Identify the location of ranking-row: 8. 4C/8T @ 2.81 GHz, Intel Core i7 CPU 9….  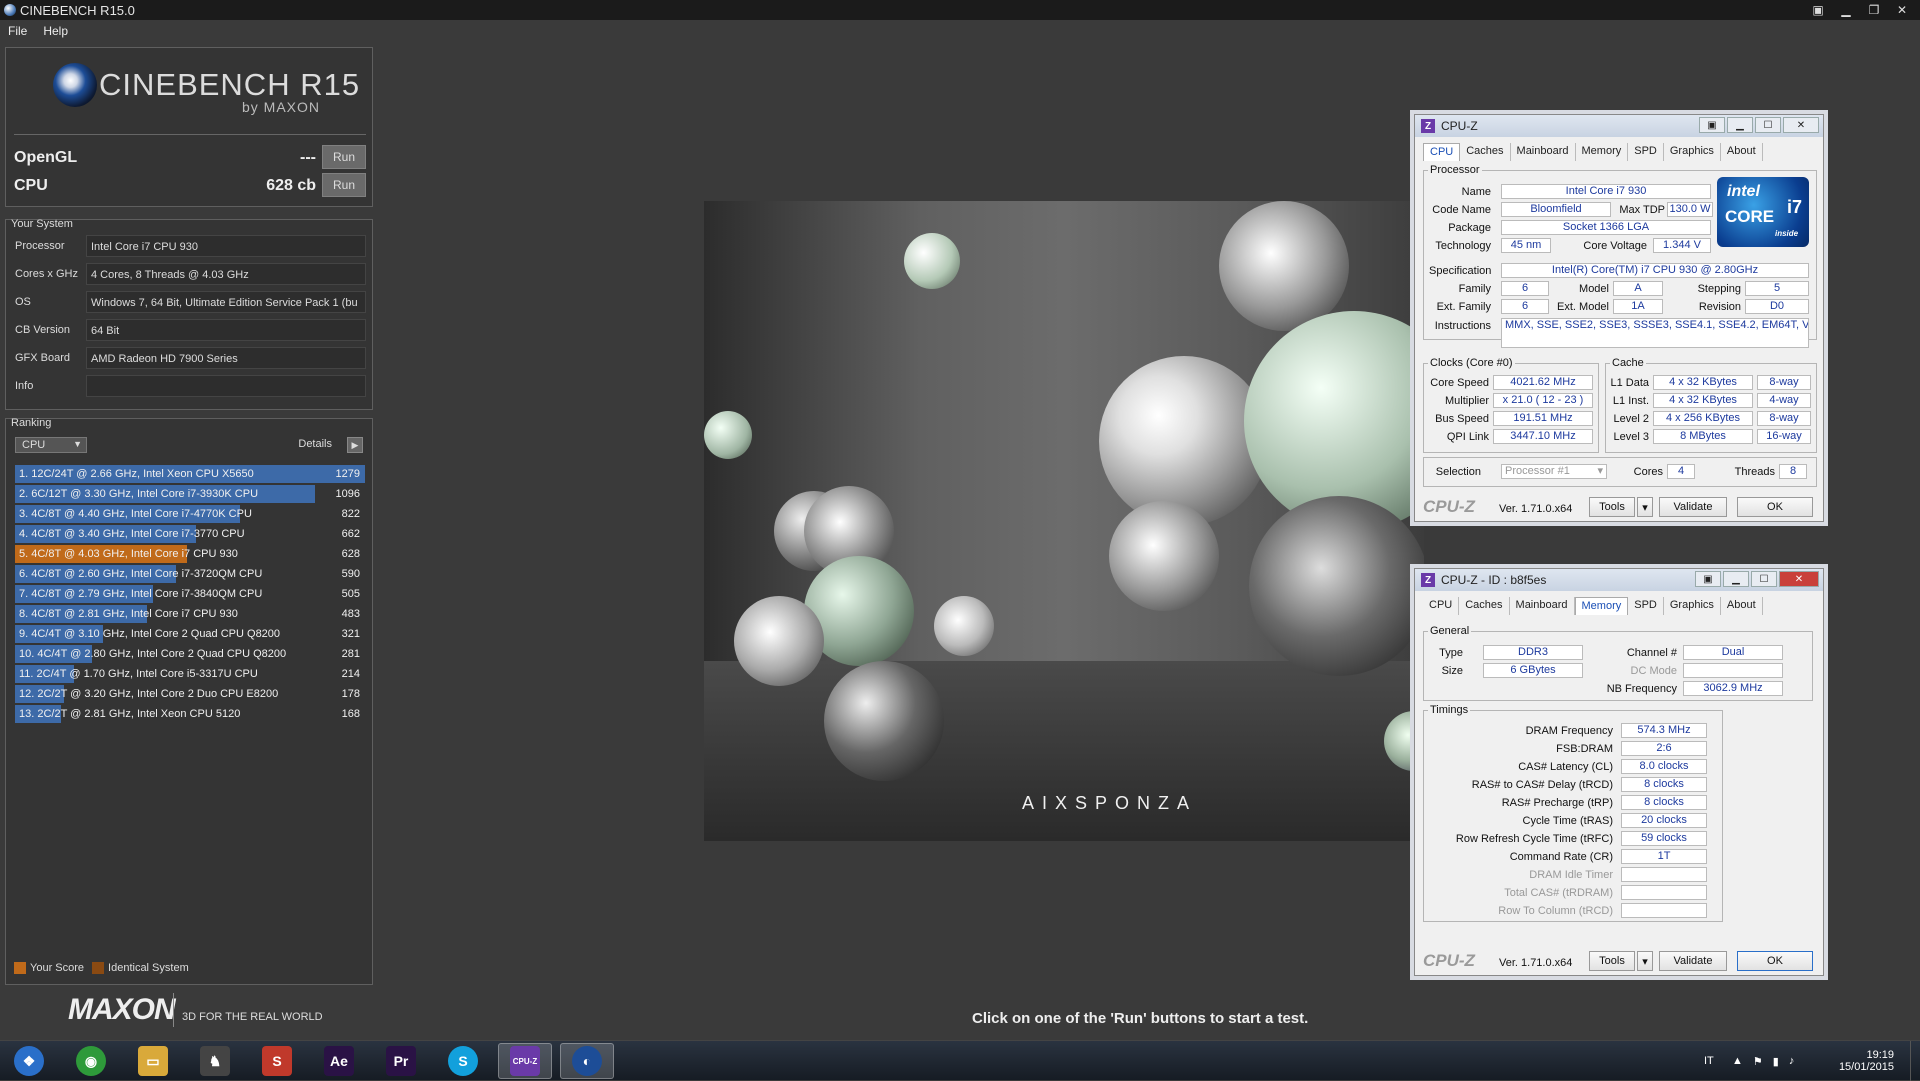
(190, 614).